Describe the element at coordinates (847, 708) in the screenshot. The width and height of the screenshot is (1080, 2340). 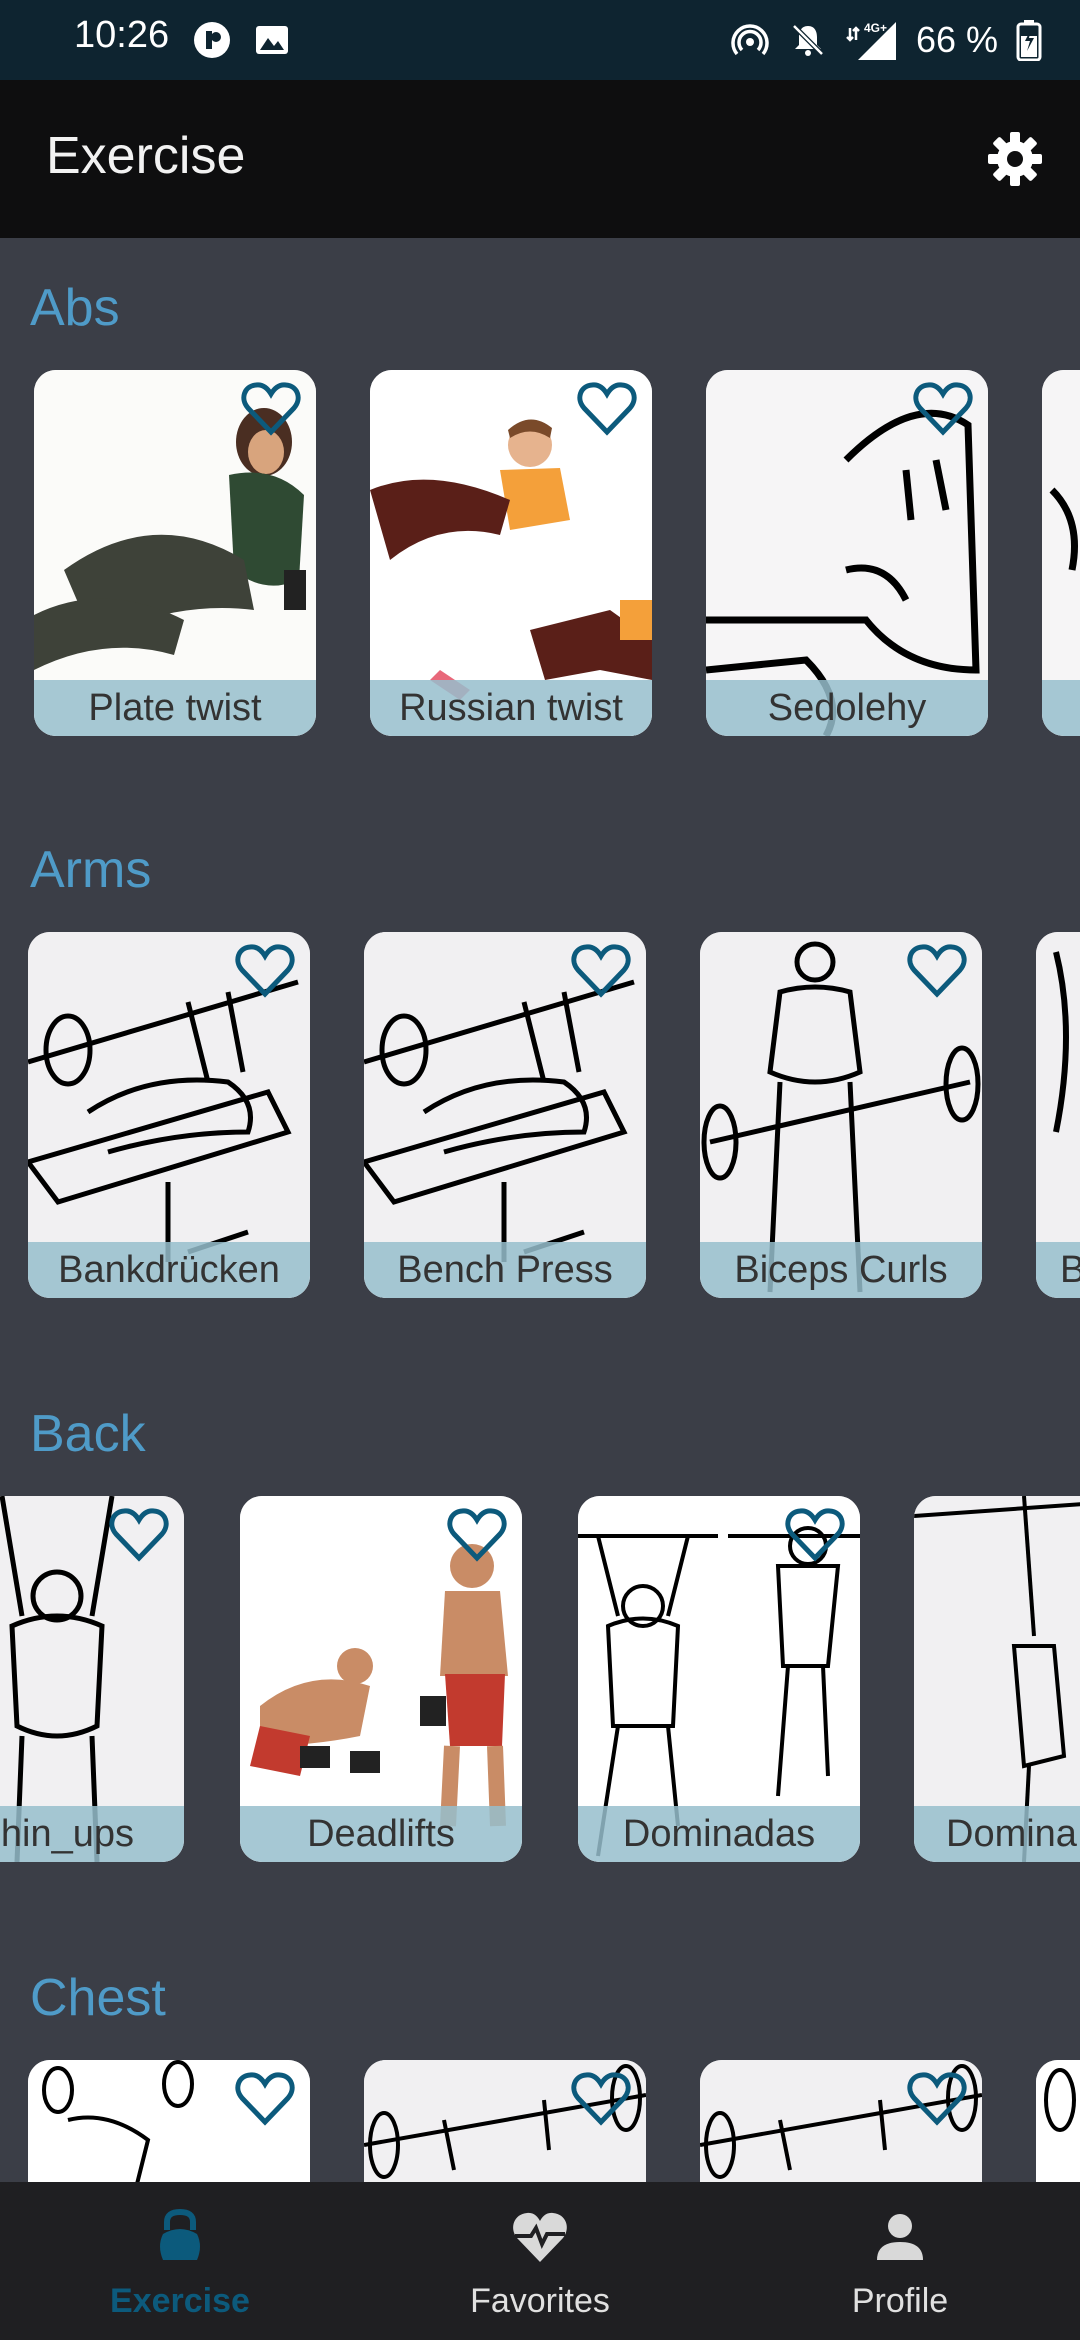
I see `card-label: Sedolehy` at that location.